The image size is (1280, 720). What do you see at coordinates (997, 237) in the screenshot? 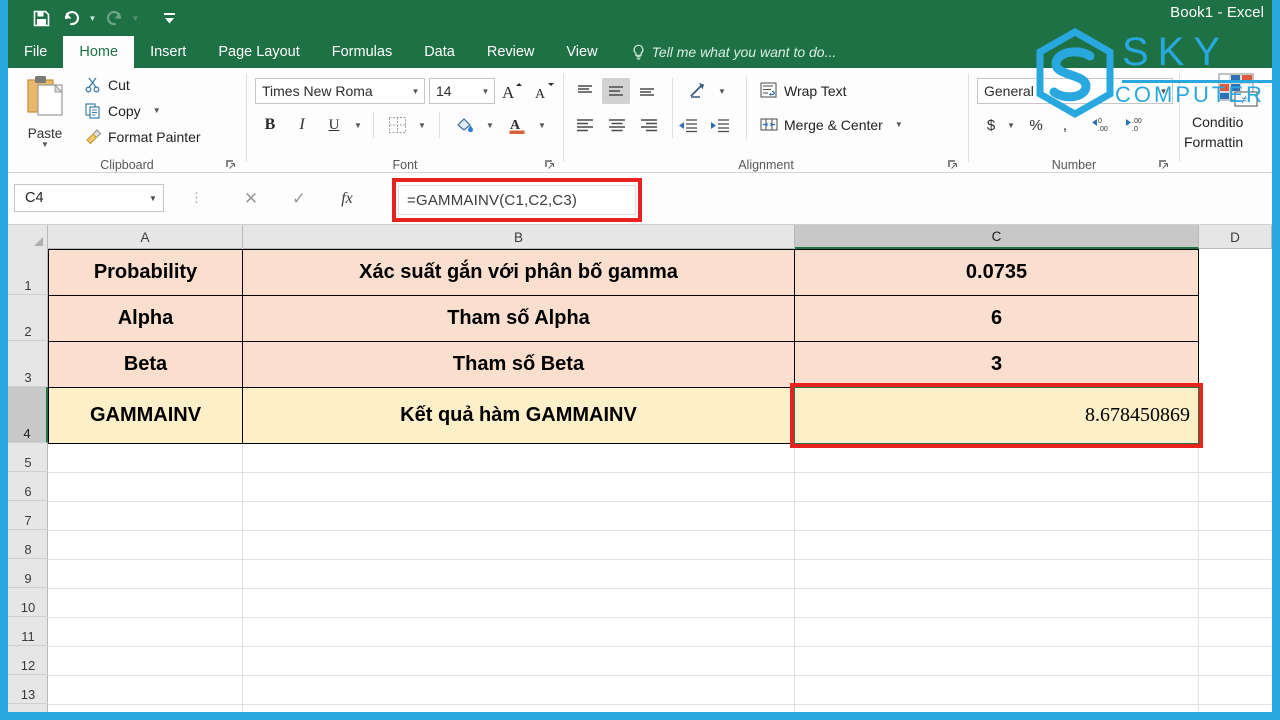
I see `column-header-c: C` at bounding box center [997, 237].